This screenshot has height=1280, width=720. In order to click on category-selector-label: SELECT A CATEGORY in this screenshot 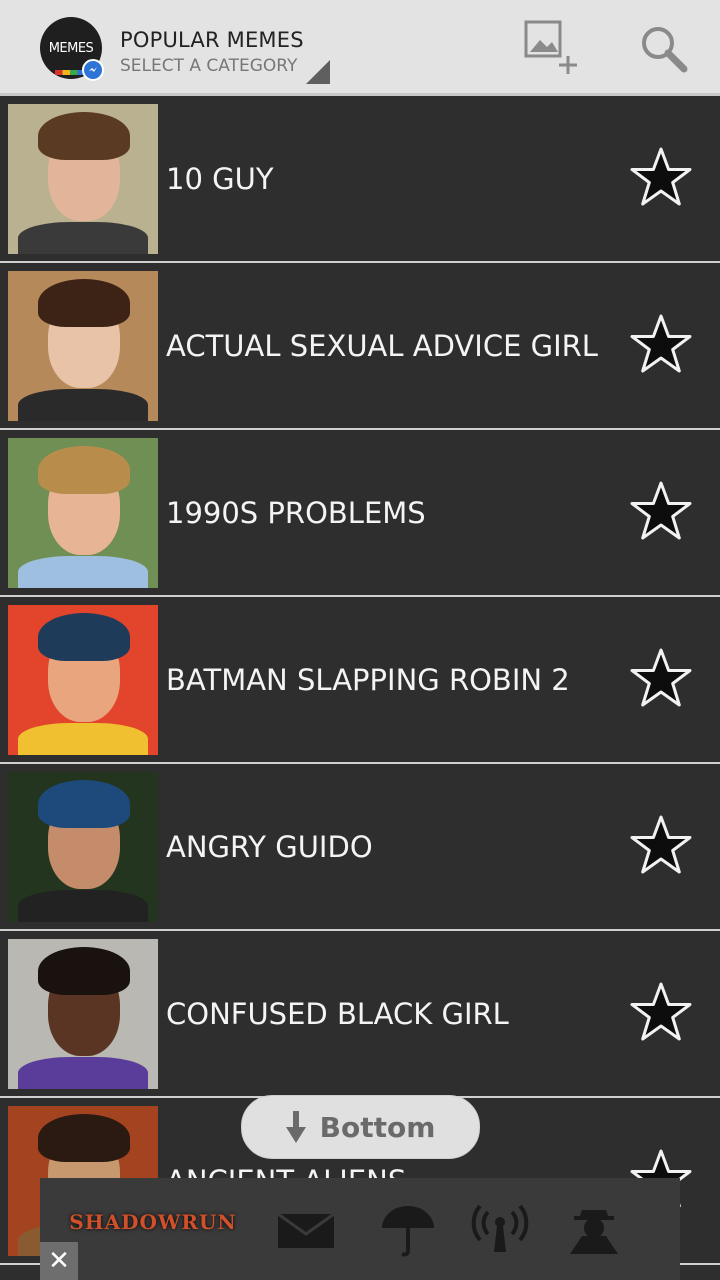, I will do `click(208, 66)`.